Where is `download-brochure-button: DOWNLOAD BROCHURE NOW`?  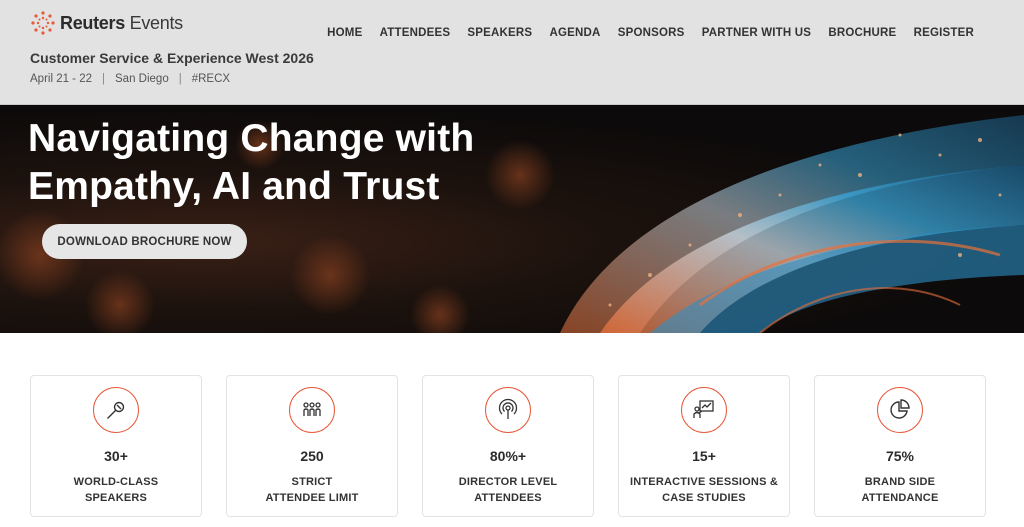 download-brochure-button: DOWNLOAD BROCHURE NOW is located at coordinates (144, 241).